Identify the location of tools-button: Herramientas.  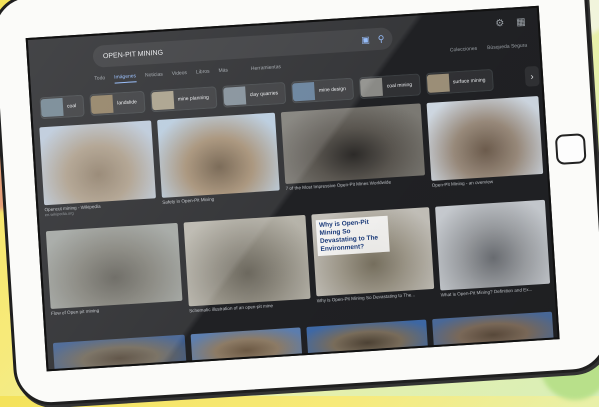
(266, 69).